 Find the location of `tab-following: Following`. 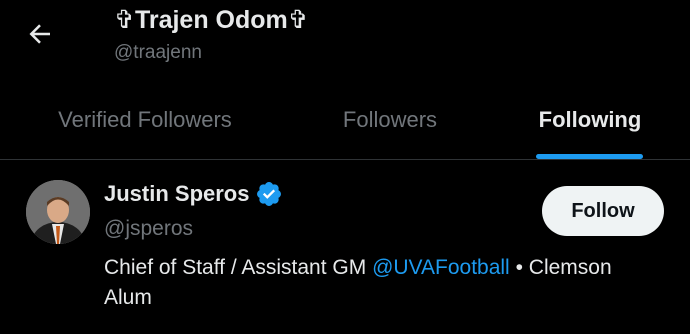

tab-following: Following is located at coordinates (590, 119).